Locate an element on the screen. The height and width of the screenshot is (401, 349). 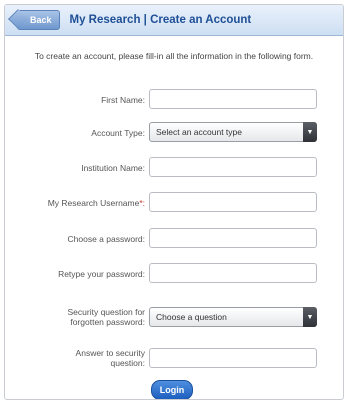
row-account-type: Account Type: Select an account type ▼ is located at coordinates (174, 135).